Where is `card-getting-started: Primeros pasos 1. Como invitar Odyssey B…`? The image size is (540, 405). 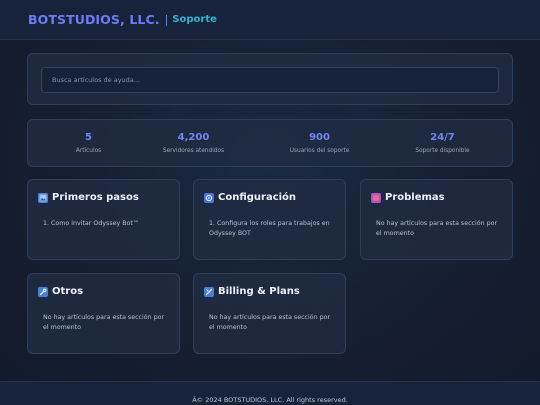
card-getting-started: Primeros pasos 1. Como invitar Odyssey B… is located at coordinates (103, 219).